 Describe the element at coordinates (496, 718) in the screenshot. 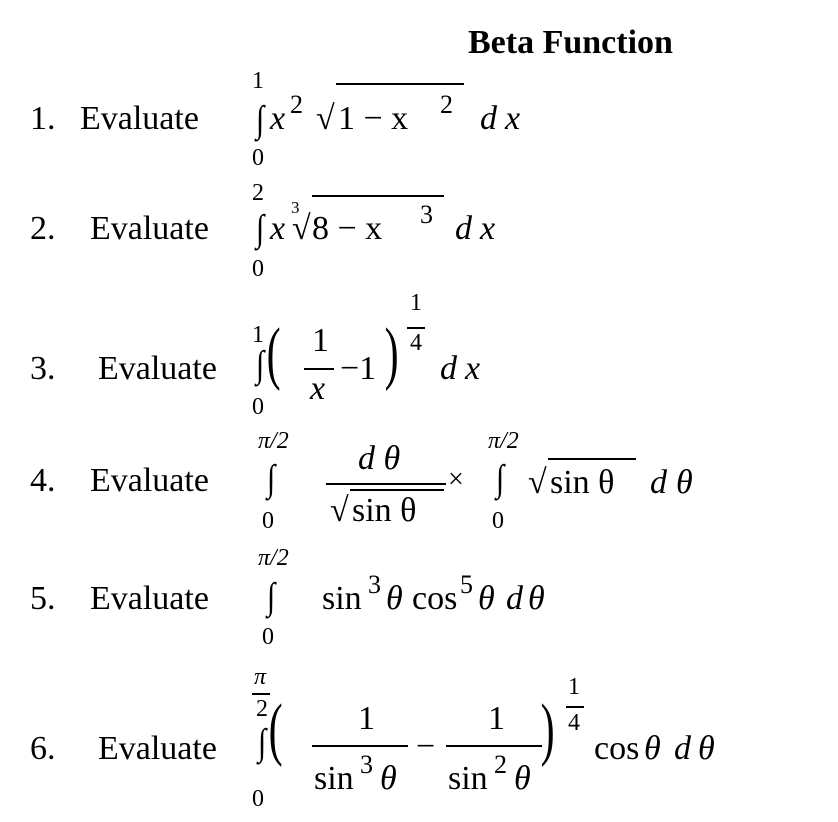

I see `fraction-2-numerator: 1` at that location.